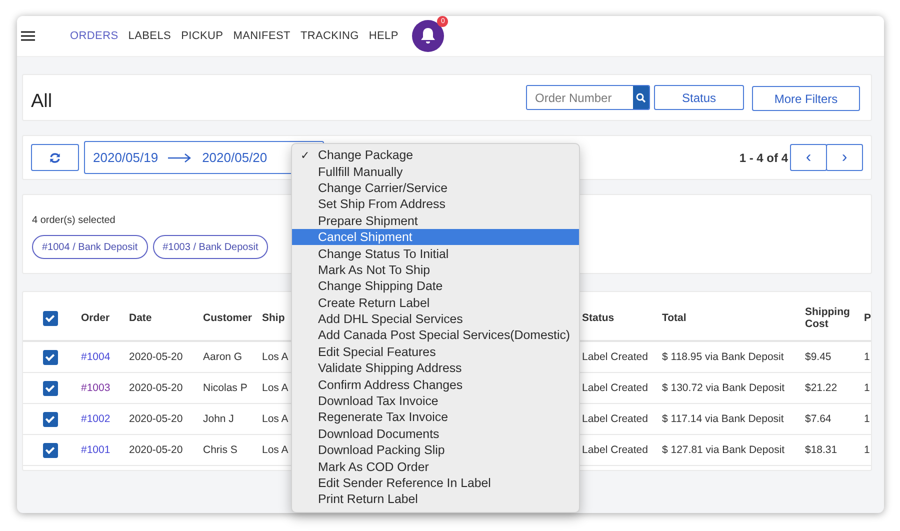 The image size is (900, 531). I want to click on menu-item: Download Documents, so click(435, 434).